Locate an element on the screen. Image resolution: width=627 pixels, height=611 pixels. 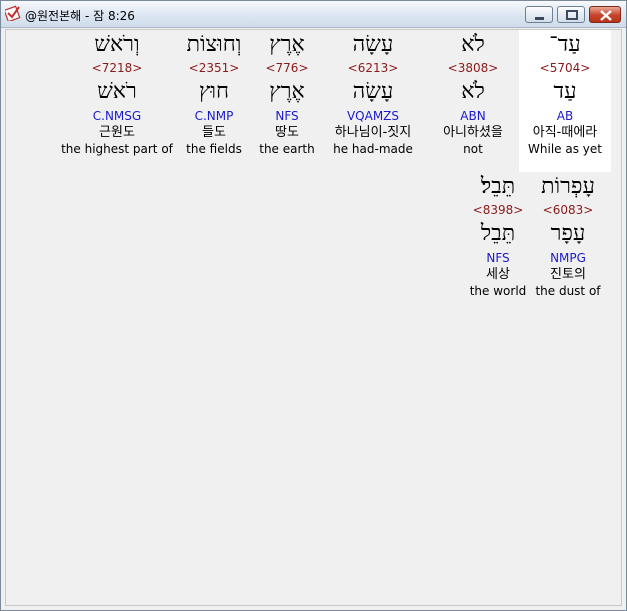
lemma: עָשָׂה is located at coordinates (373, 91).